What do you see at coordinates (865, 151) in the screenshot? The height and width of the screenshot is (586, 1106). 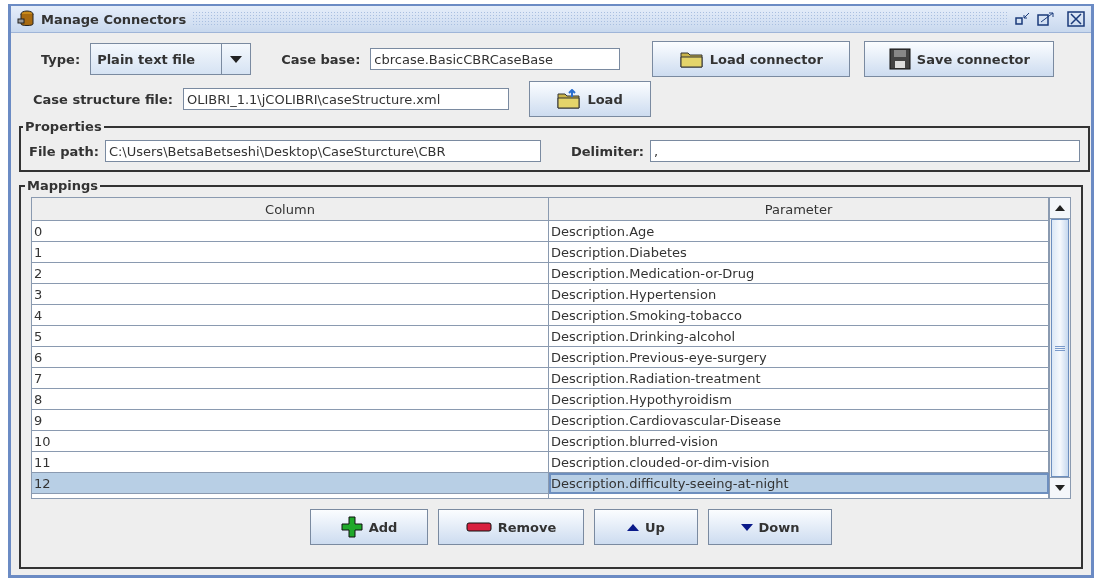 I see `delimiter-field: ,` at bounding box center [865, 151].